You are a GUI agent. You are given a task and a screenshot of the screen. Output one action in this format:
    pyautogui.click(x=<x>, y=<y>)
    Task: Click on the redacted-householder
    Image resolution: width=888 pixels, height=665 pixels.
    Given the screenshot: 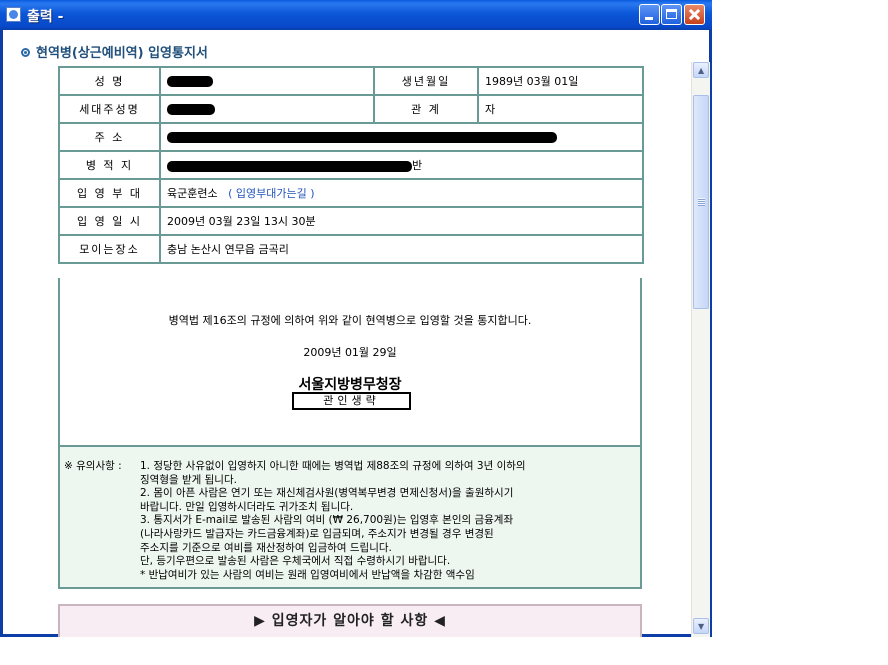 What is the action you would take?
    pyautogui.click(x=191, y=109)
    